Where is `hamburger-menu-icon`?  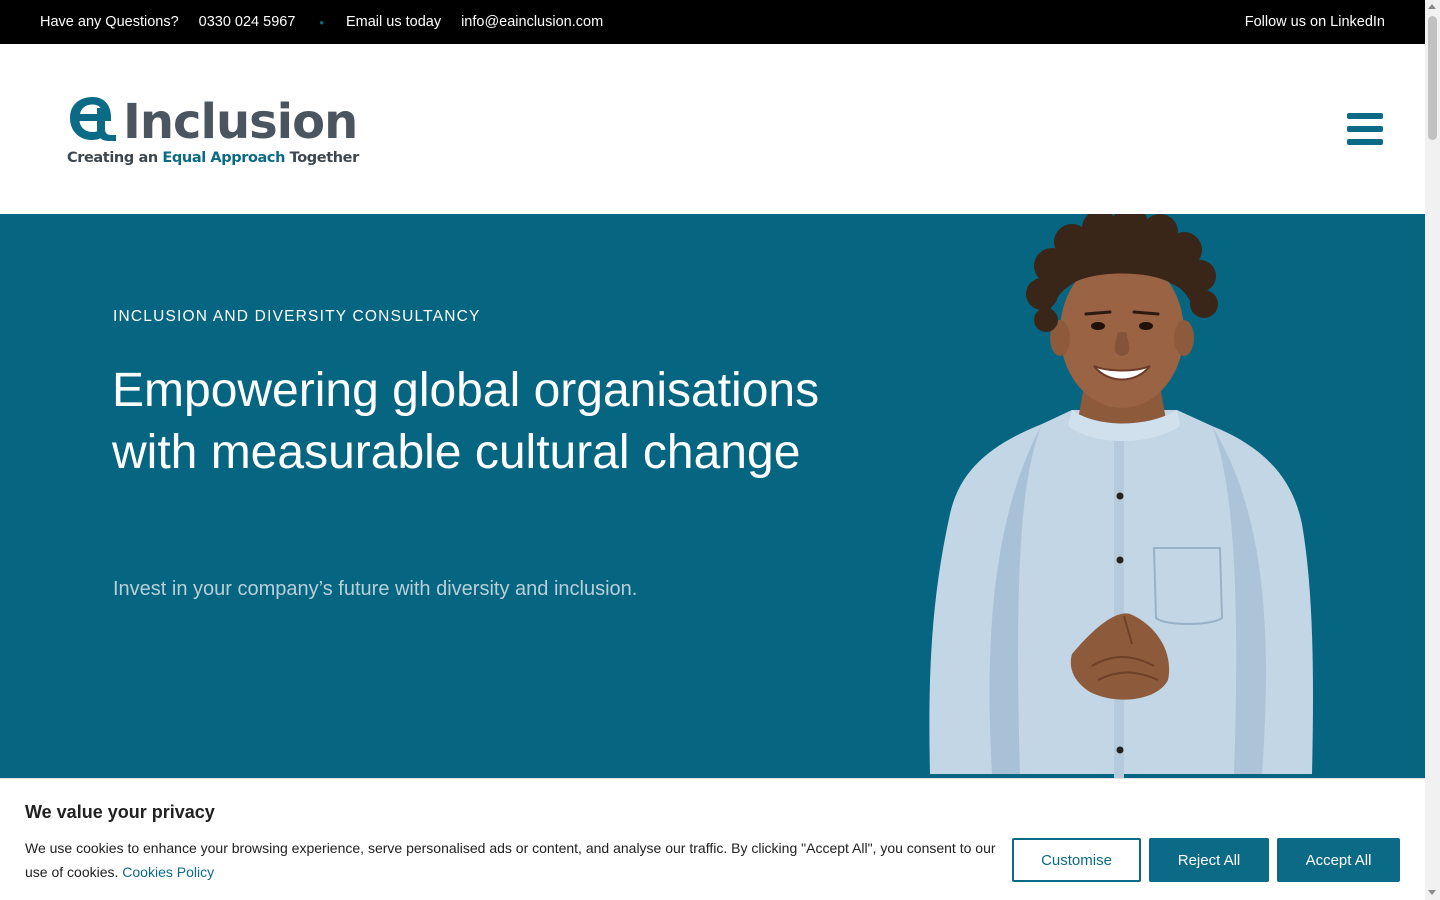
hamburger-menu-icon is located at coordinates (1365, 129).